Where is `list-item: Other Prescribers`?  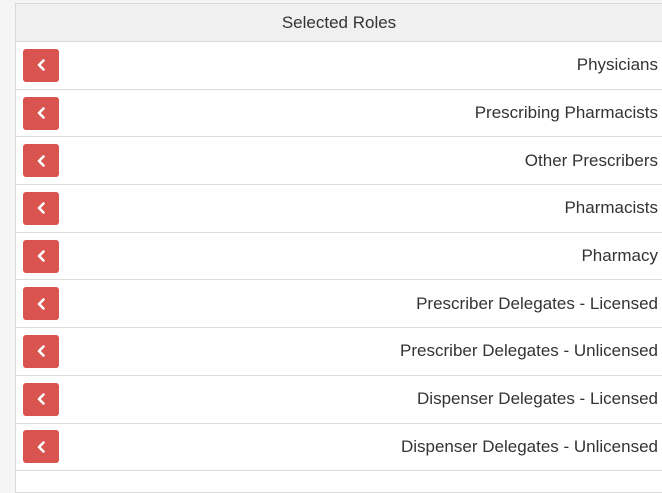
list-item: Other Prescribers is located at coordinates (339, 161).